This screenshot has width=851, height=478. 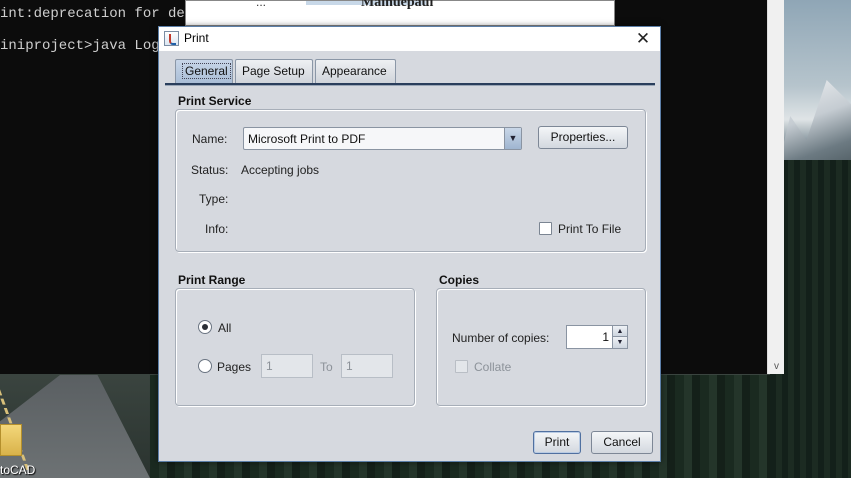 What do you see at coordinates (205, 366) in the screenshot?
I see `pages-radio` at bounding box center [205, 366].